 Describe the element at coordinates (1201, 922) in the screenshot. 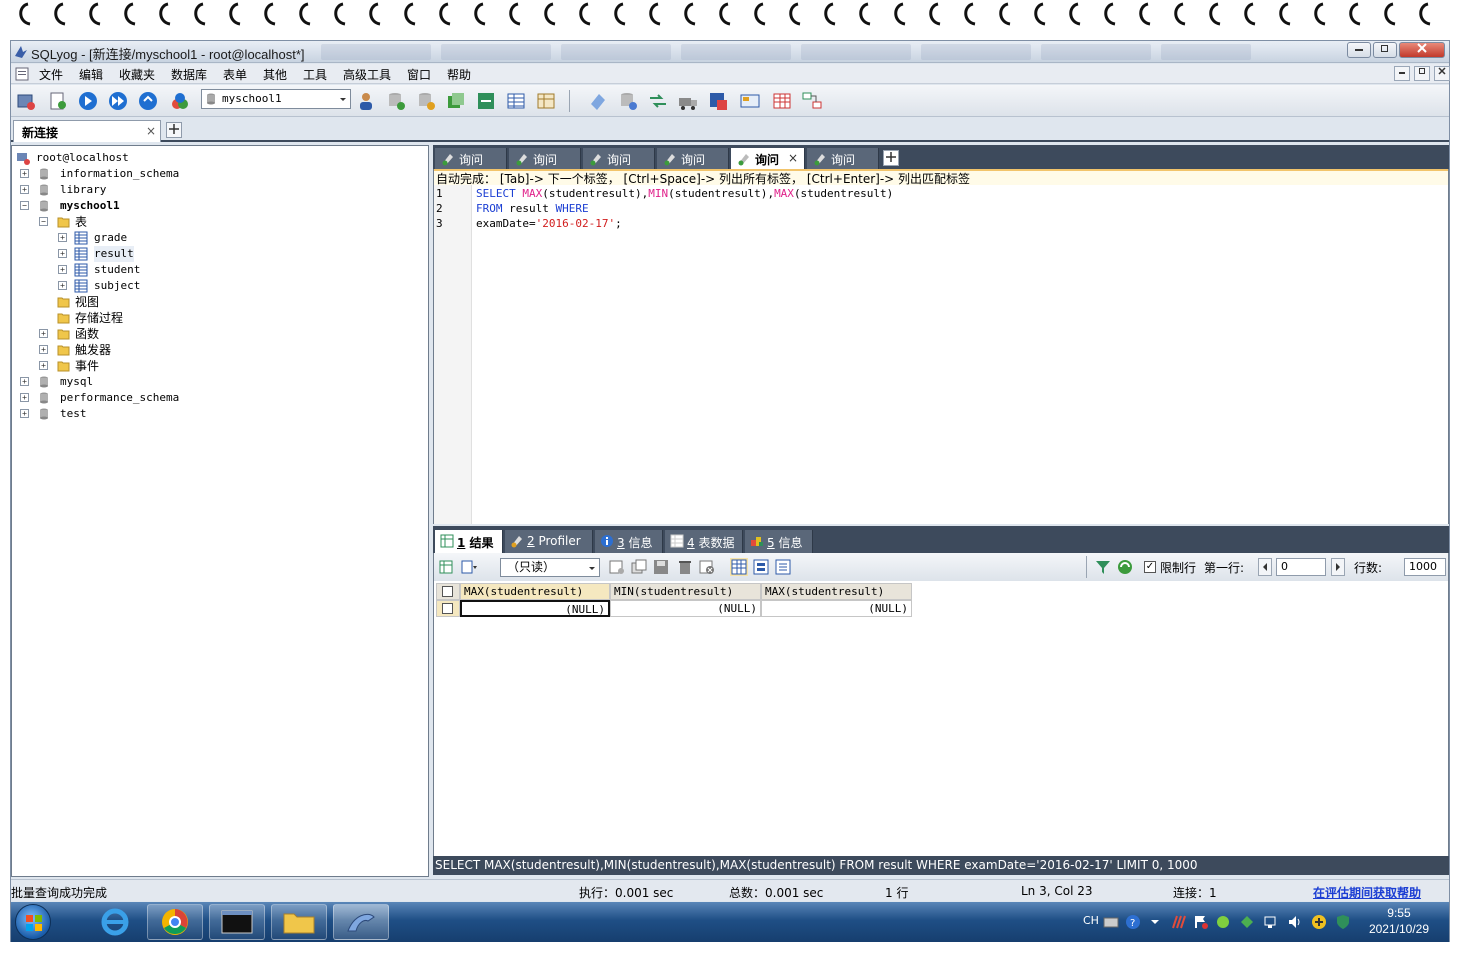

I see `action-center-icon` at that location.